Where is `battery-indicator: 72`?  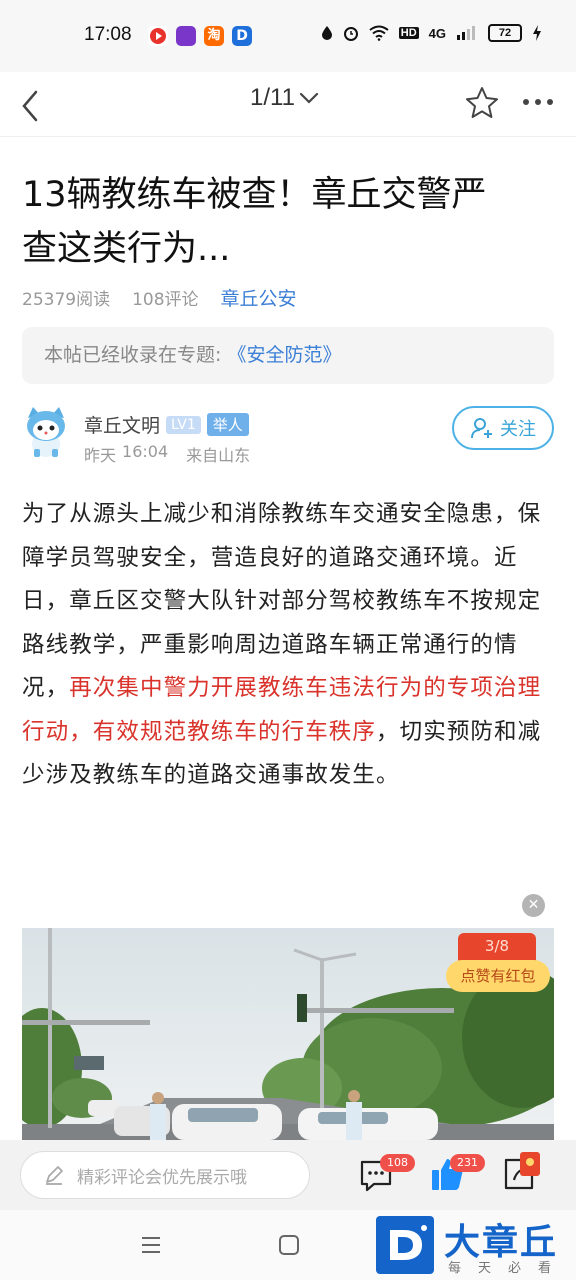 battery-indicator: 72 is located at coordinates (505, 33).